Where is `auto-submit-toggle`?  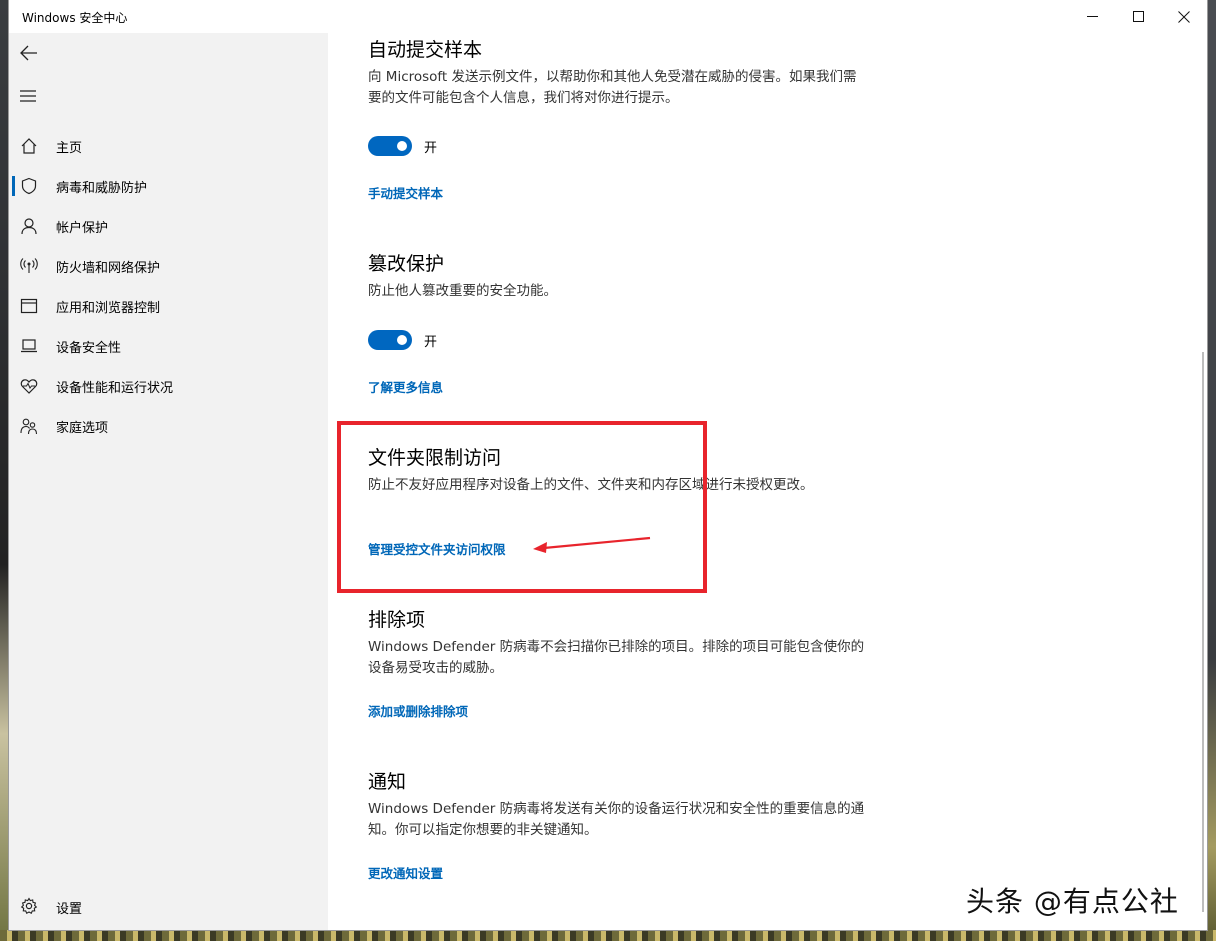 auto-submit-toggle is located at coordinates (390, 146).